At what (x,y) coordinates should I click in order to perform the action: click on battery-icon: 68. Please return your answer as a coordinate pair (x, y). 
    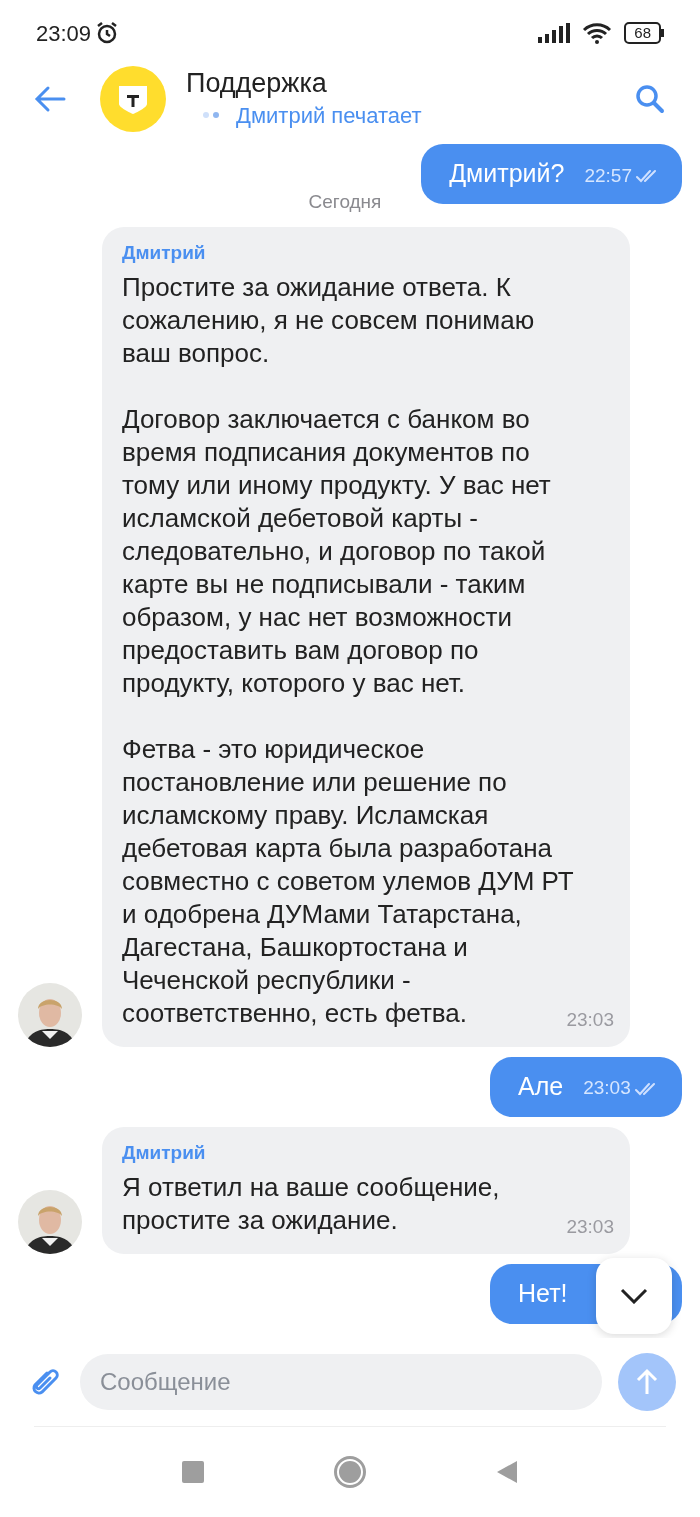
    Looking at the image, I should click on (644, 33).